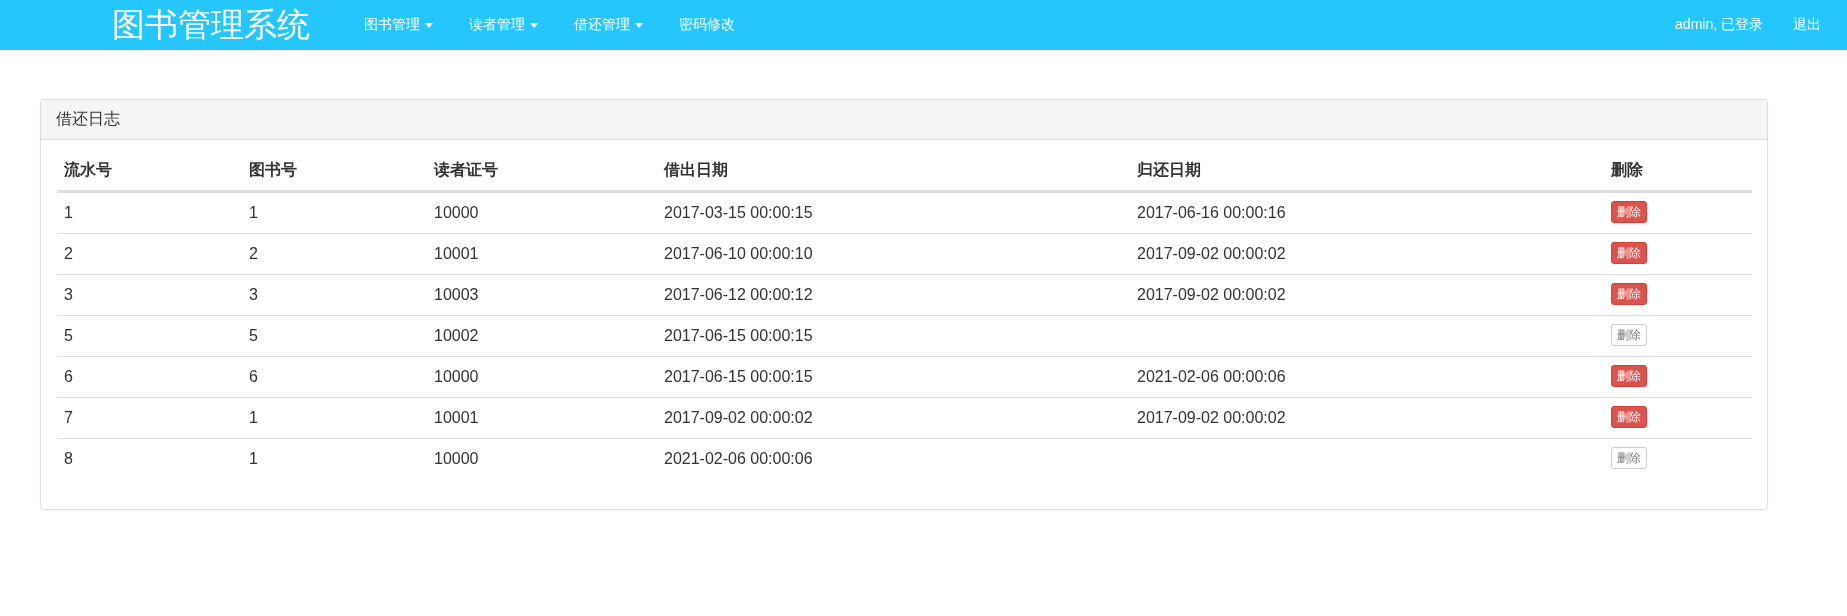 The width and height of the screenshot is (1847, 616). Describe the element at coordinates (465, 170) in the screenshot. I see `column-header: 读者证号` at that location.